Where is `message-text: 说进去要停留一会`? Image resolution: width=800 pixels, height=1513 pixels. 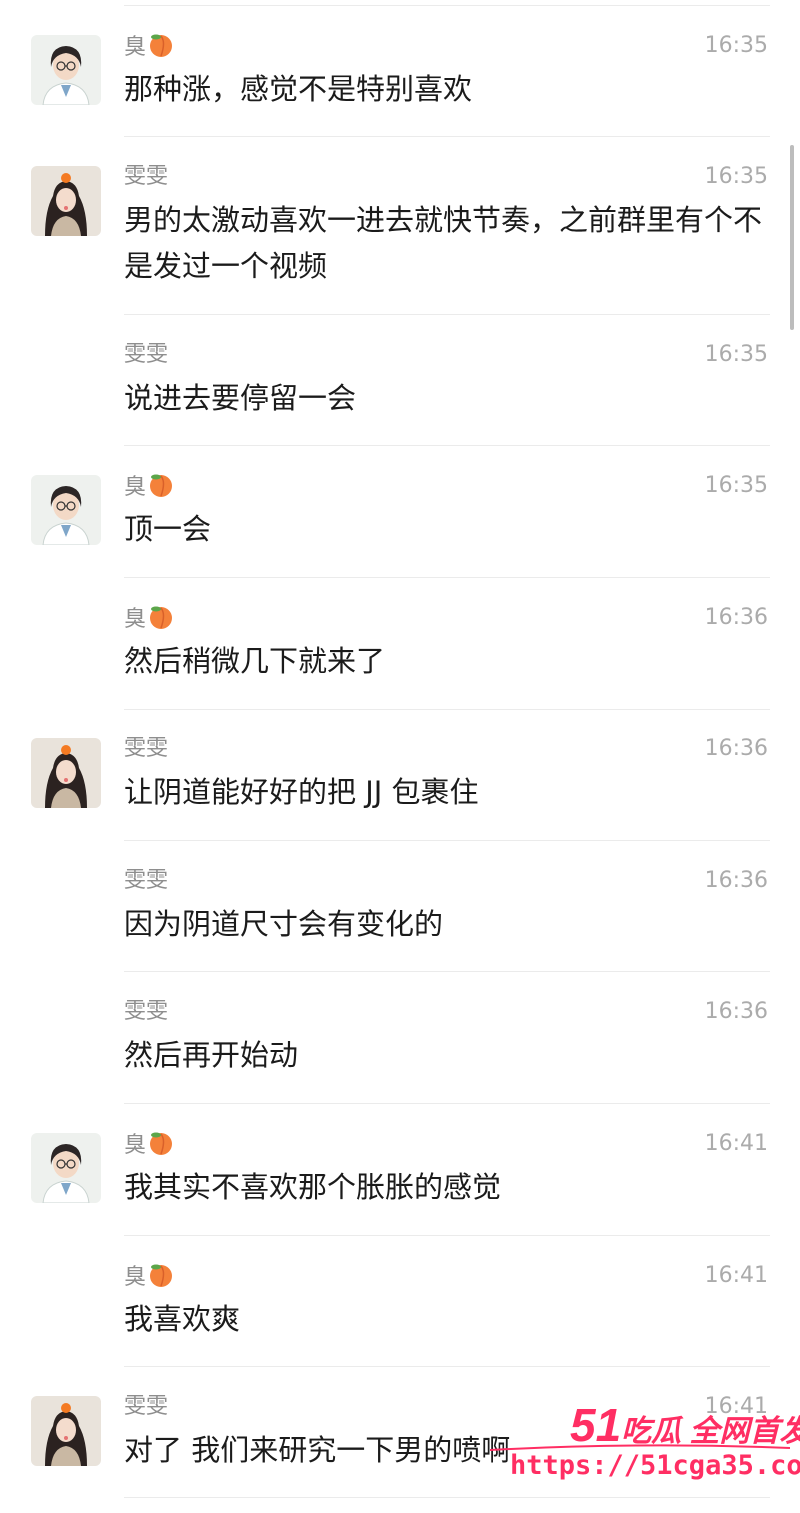
message-text: 说进去要停留一会 is located at coordinates (240, 398).